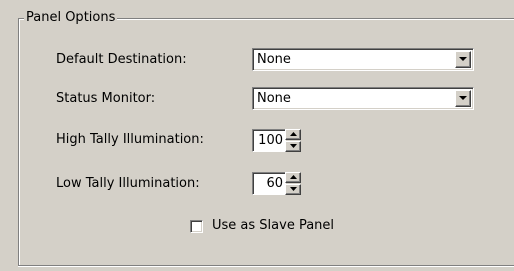 Image resolution: width=514 pixels, height=271 pixels. What do you see at coordinates (196, 226) in the screenshot?
I see `slave-panel-checkbox` at bounding box center [196, 226].